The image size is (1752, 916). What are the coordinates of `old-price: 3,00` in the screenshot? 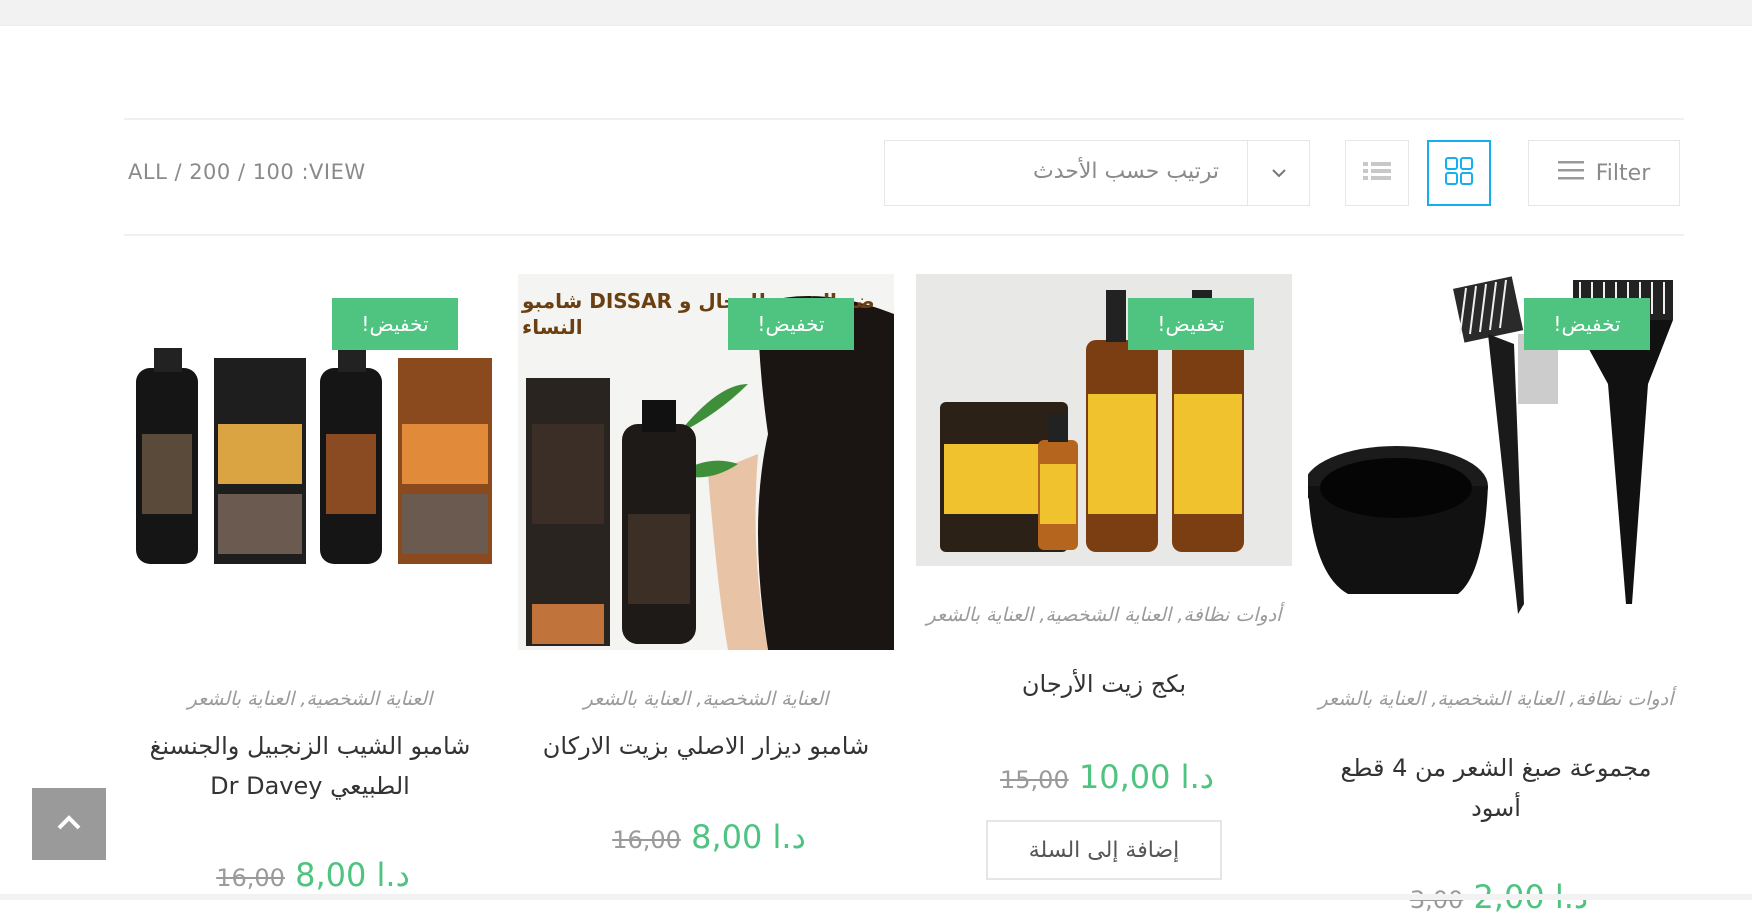 It's located at (1436, 900).